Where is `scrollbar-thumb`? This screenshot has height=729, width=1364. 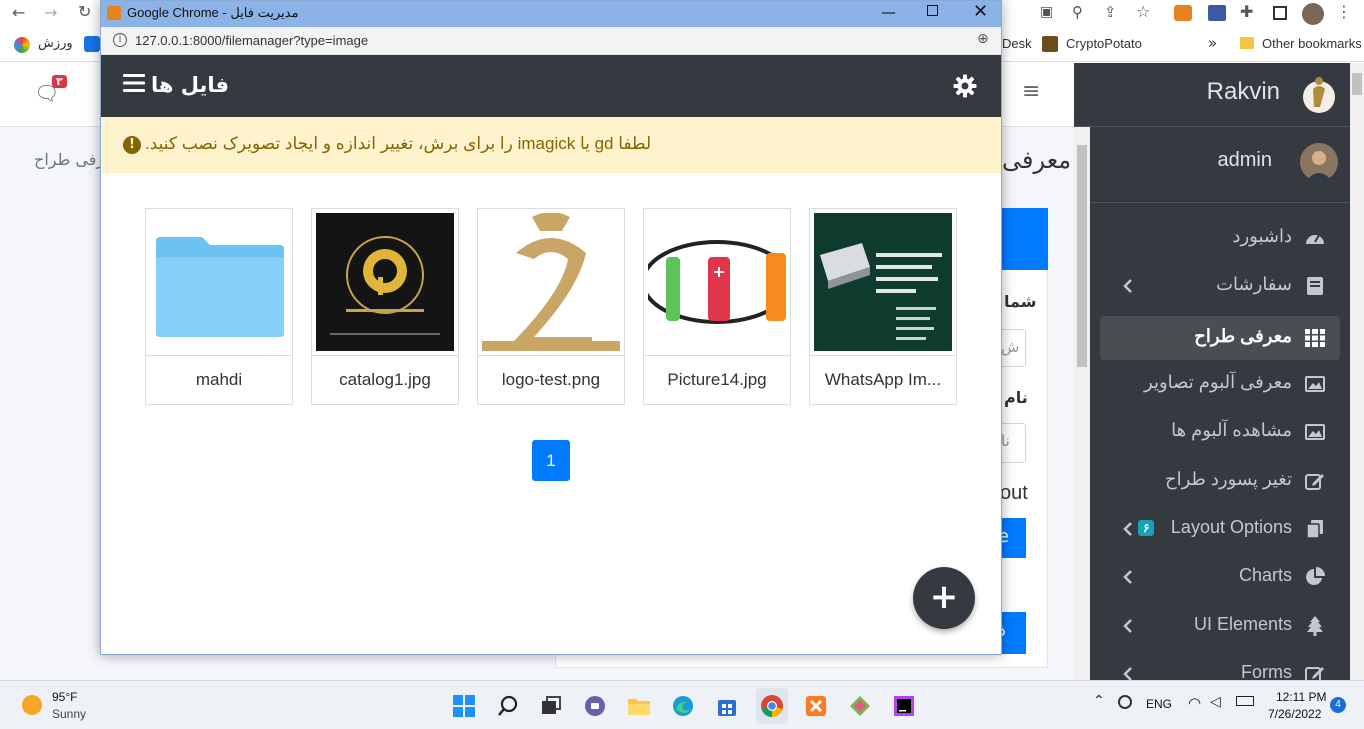
scrollbar-thumb is located at coordinates (1082, 256).